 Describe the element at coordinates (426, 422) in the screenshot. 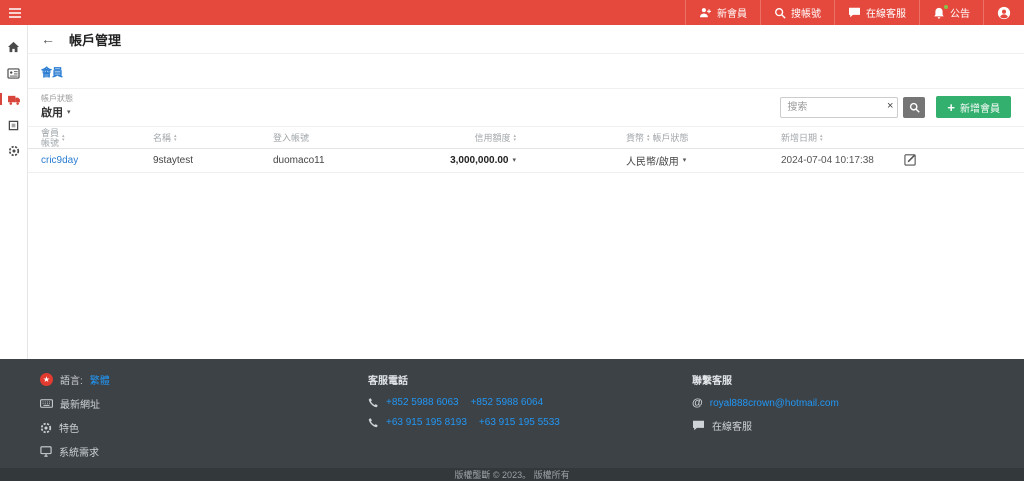

I see `phone-number-link: +63 915 195 8193` at that location.